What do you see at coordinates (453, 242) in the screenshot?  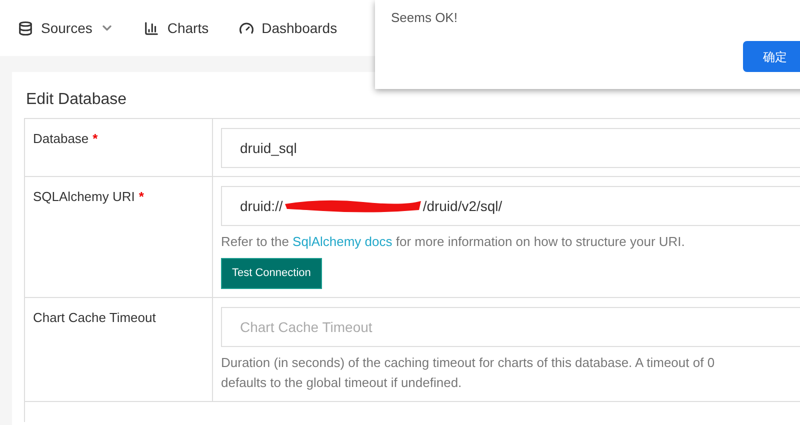 I see `help-text: Refer to the SqlAlchemy docs for more information on how to structure your URI.` at bounding box center [453, 242].